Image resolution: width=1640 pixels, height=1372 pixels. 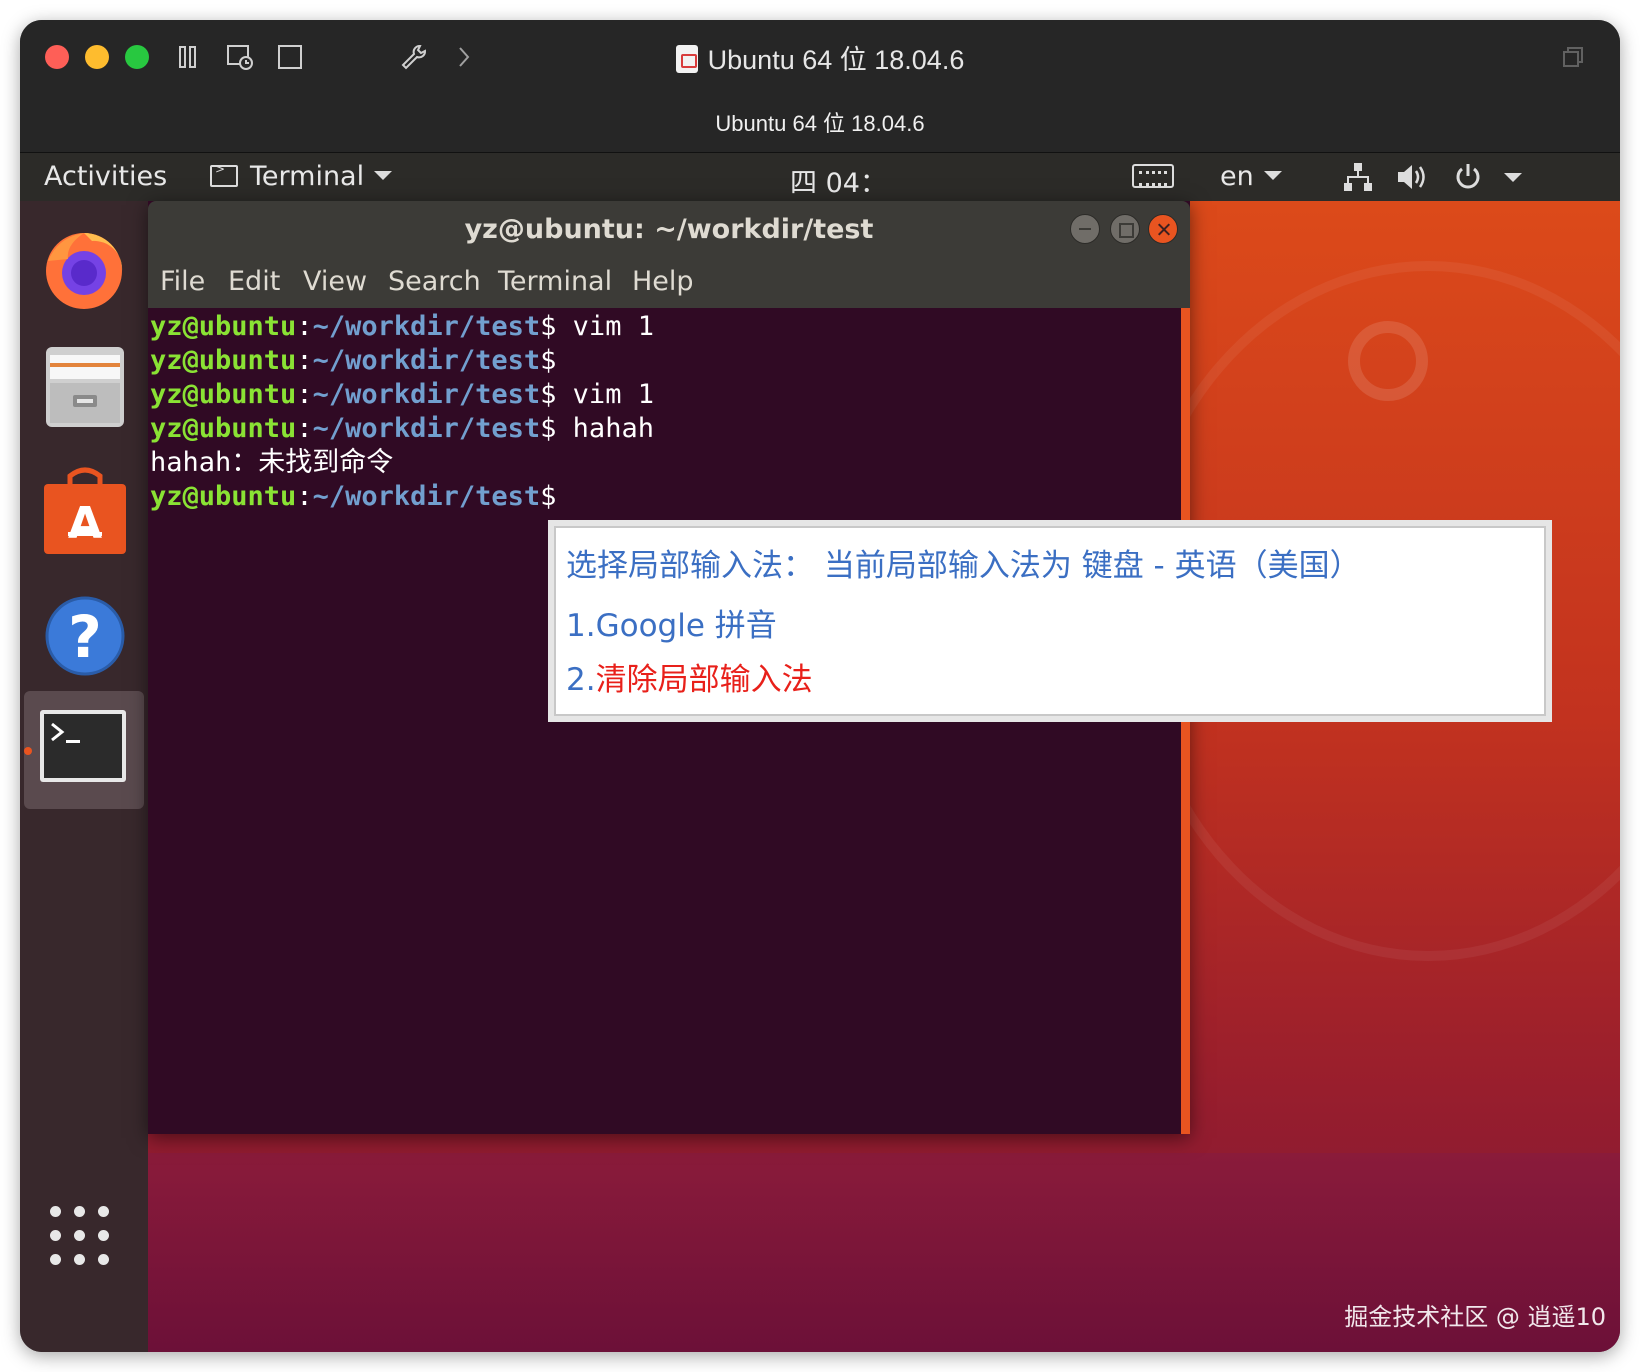 I want to click on terminal-output-line: hahah：未找到命令, so click(x=272, y=462).